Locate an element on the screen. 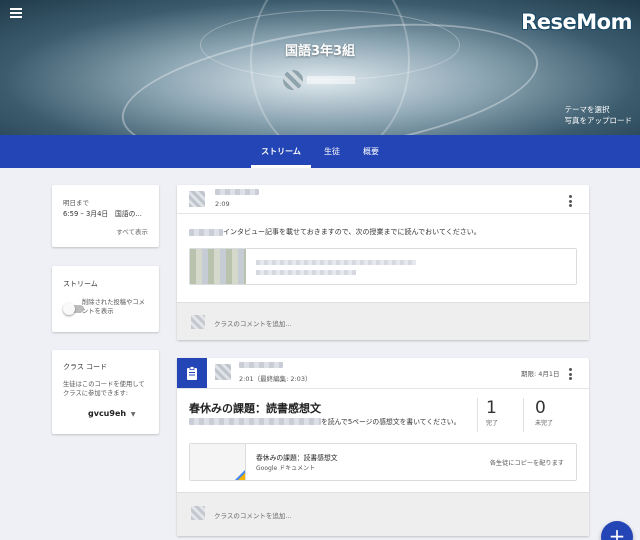  attachment-type: Google ドキュメント is located at coordinates (286, 468).